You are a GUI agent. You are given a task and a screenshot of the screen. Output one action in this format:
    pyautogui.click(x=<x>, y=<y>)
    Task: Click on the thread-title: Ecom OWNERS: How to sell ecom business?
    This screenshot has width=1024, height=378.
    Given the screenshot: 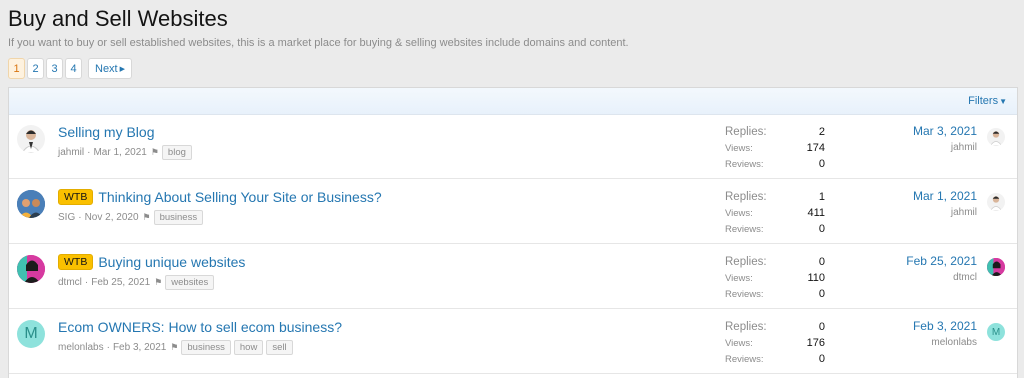 What is the action you would take?
    pyautogui.click(x=200, y=327)
    